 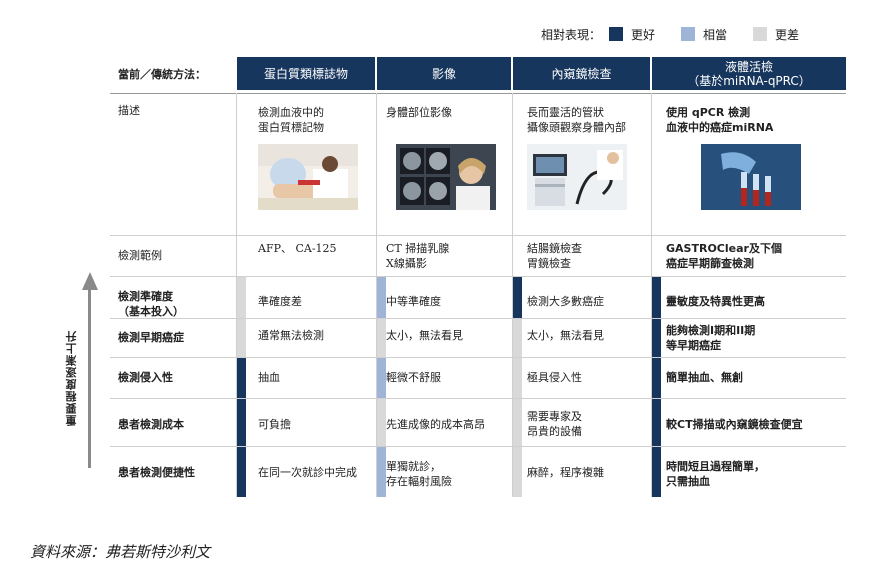 What do you see at coordinates (274, 424) in the screenshot?
I see `cell-cost-protein: 可負擔` at bounding box center [274, 424].